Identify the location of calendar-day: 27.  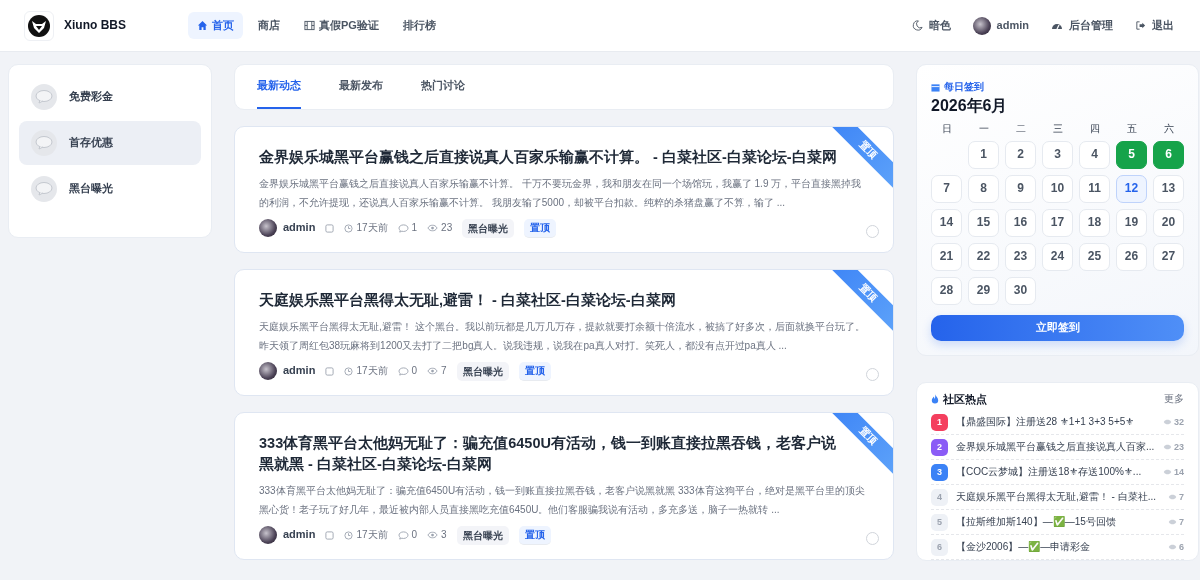
(1168, 256).